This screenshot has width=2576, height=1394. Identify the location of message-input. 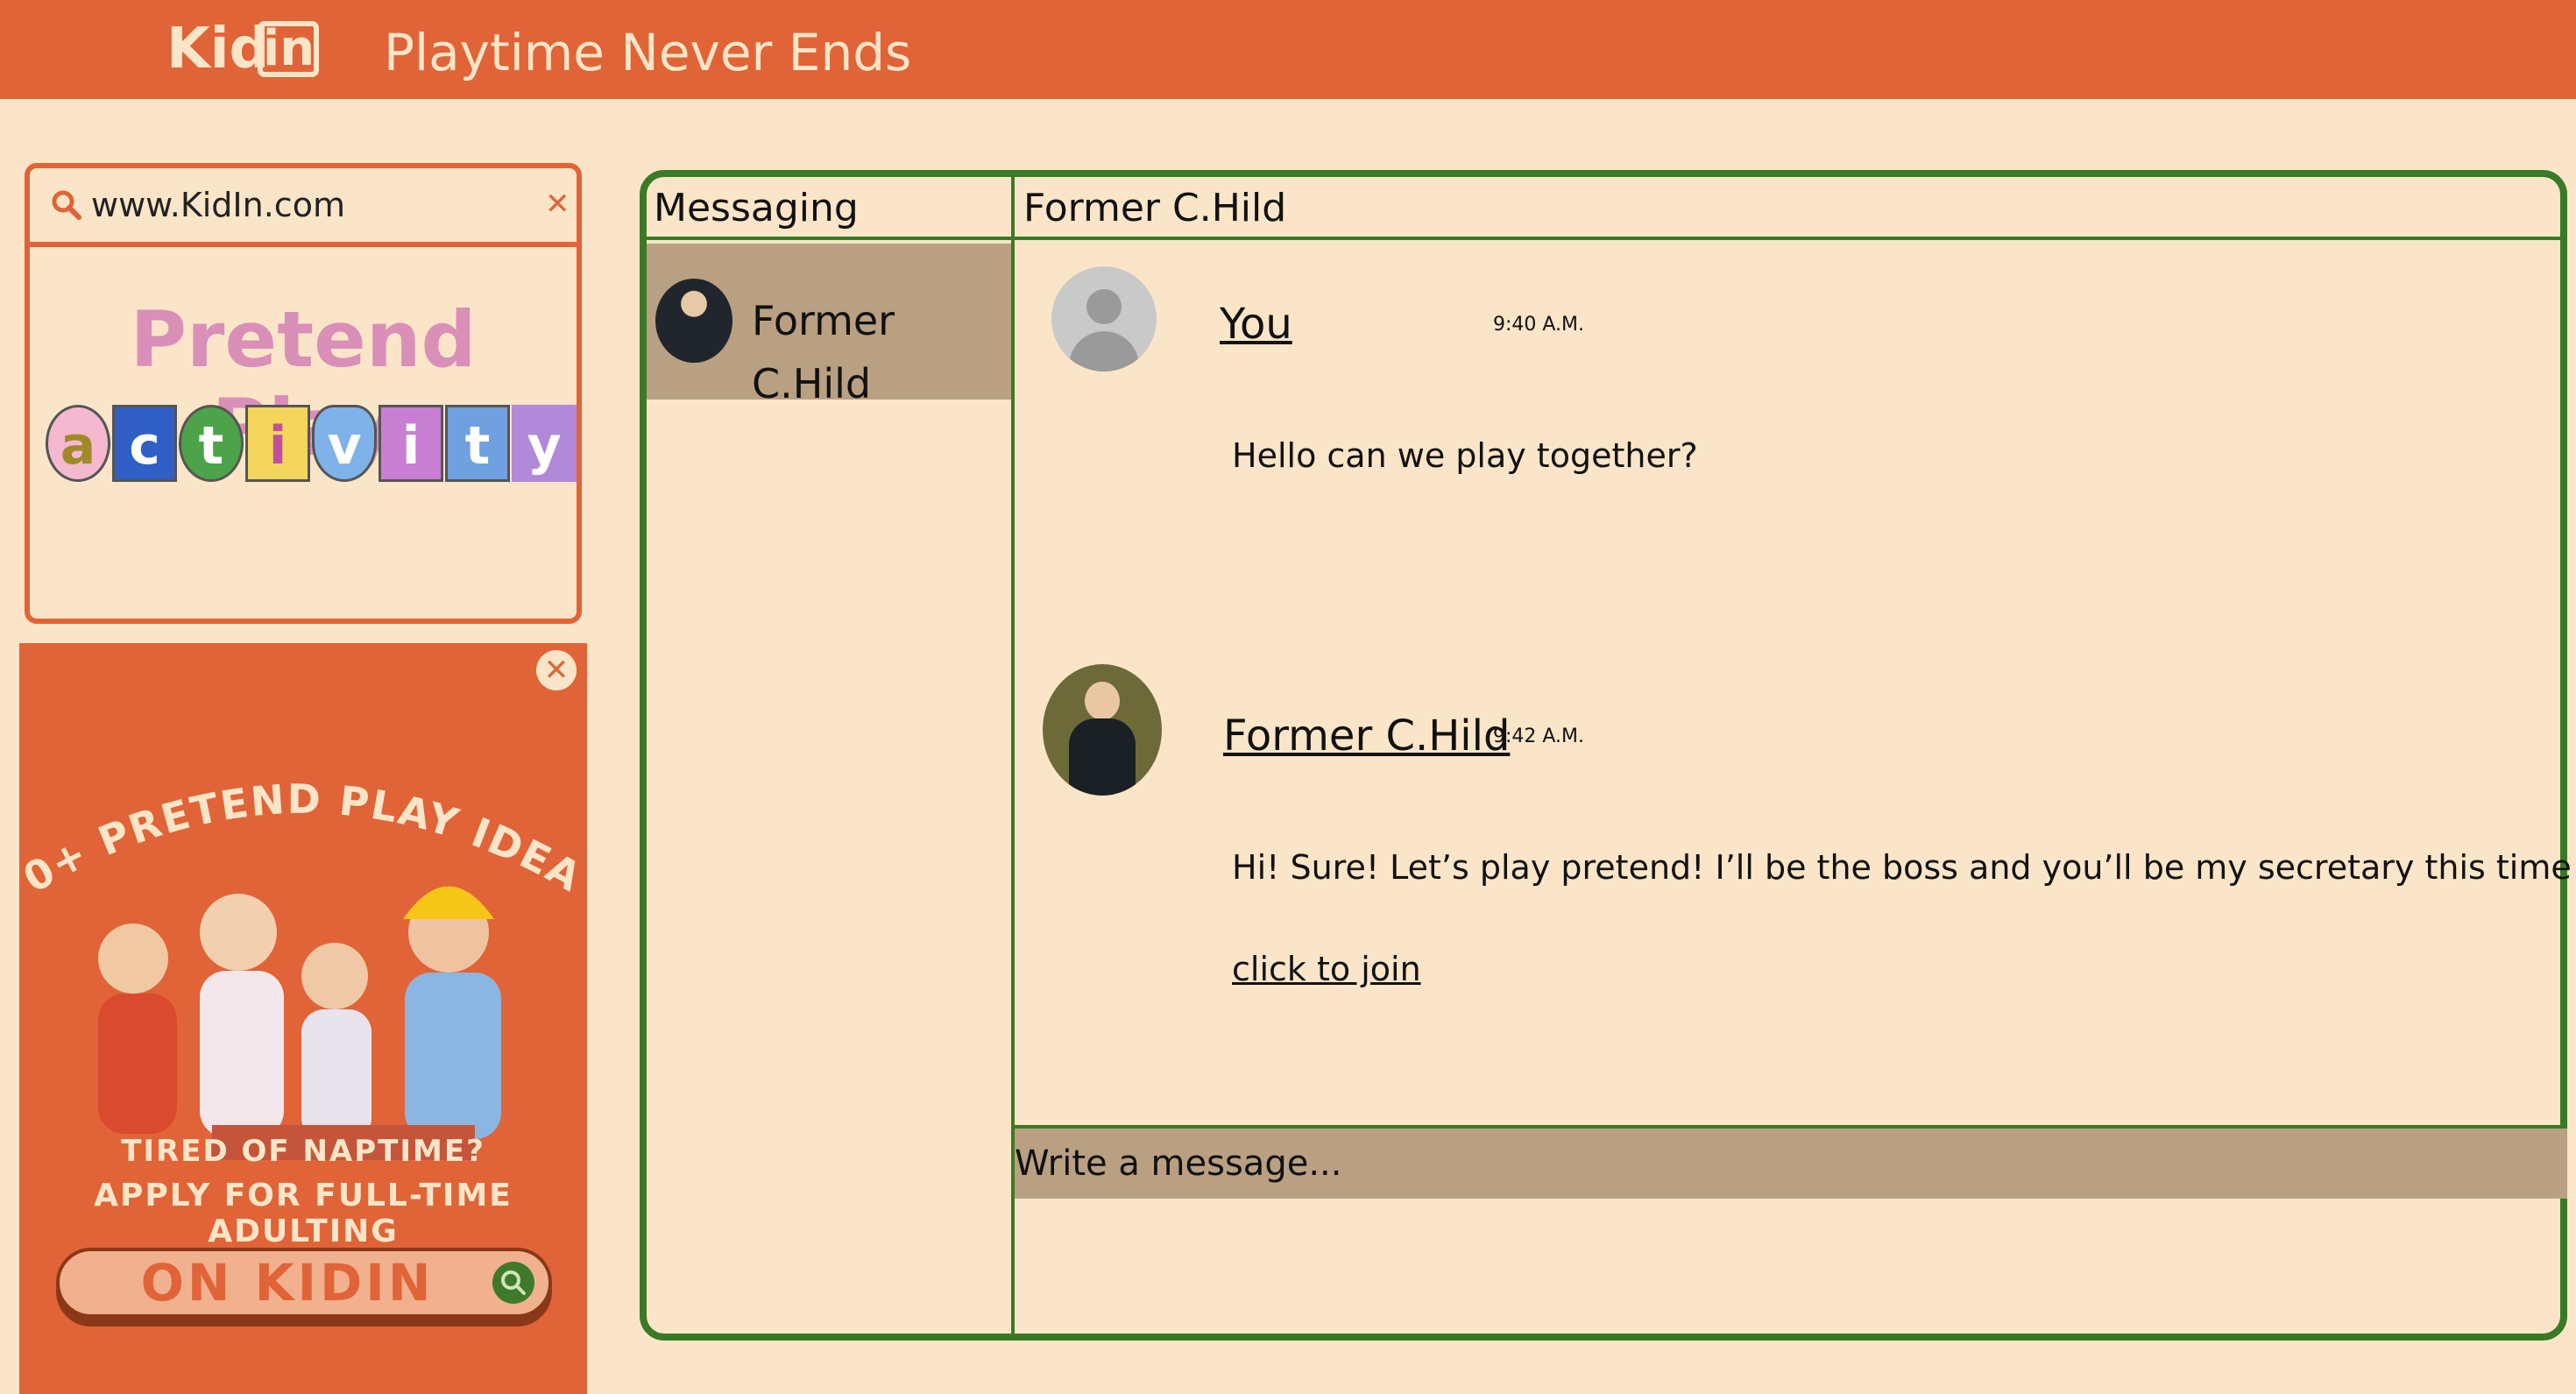
(1777, 1163).